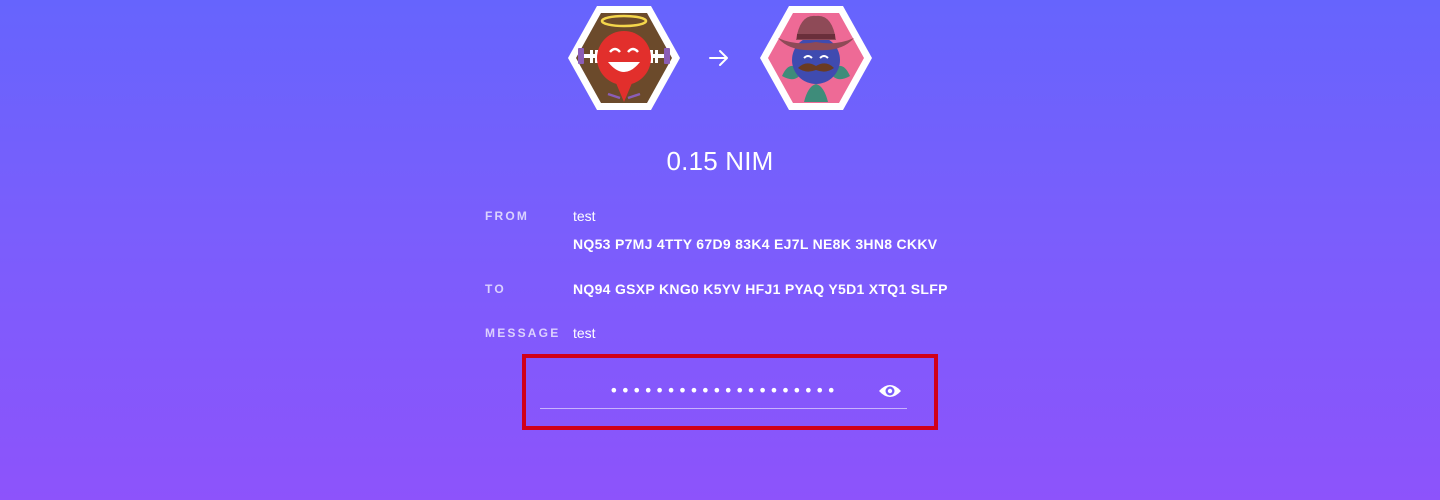 Image resolution: width=1440 pixels, height=500 pixels. Describe the element at coordinates (507, 216) in the screenshot. I see `from-label: FROM` at that location.